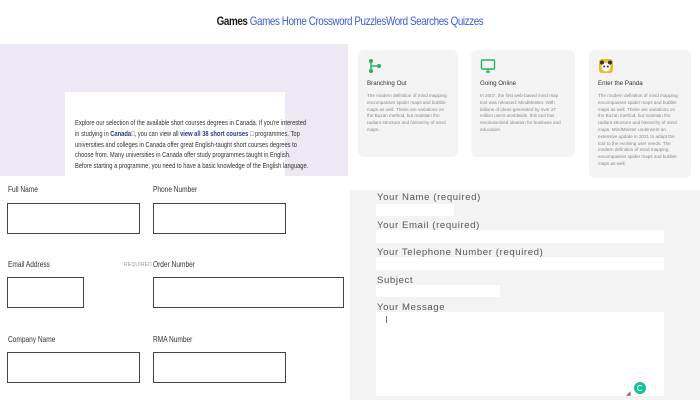  Describe the element at coordinates (248, 292) in the screenshot. I see `order-number-input` at that location.